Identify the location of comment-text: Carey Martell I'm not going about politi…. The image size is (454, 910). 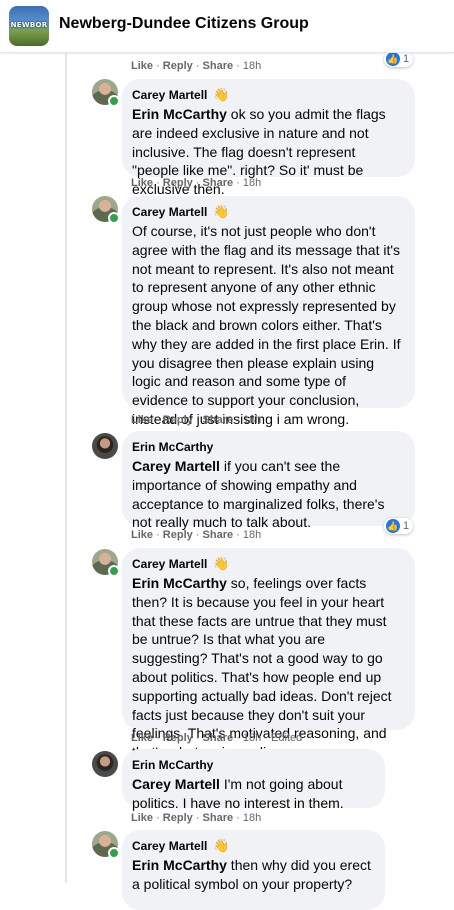
(252, 794).